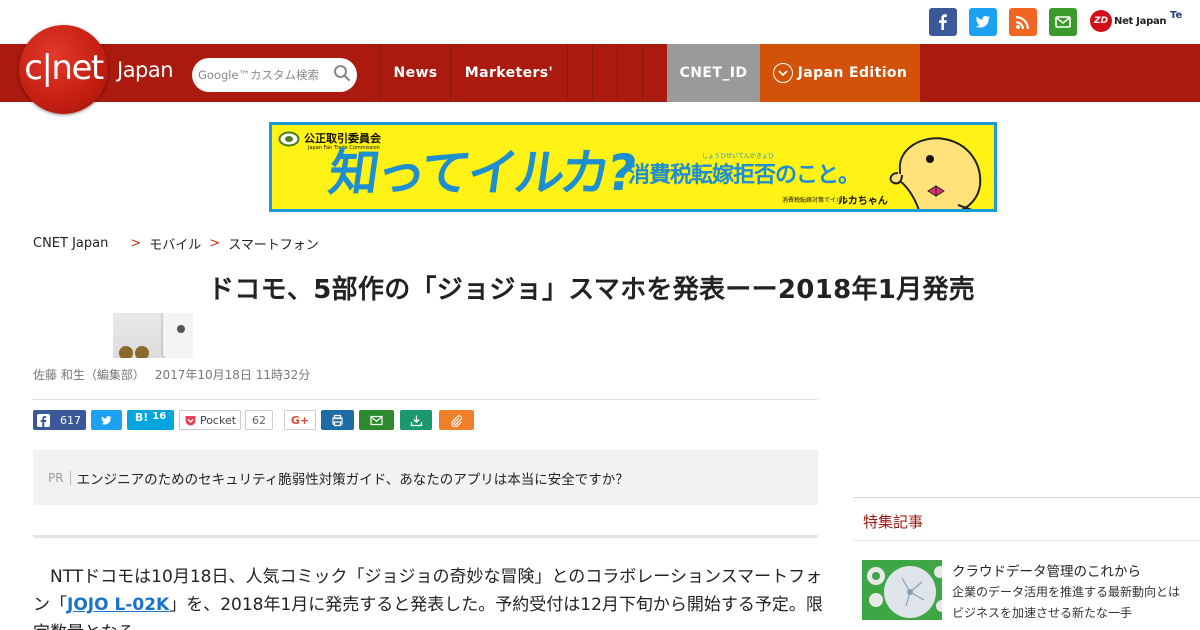 The height and width of the screenshot is (630, 1200). I want to click on jftc-seal-icon, so click(289, 139).